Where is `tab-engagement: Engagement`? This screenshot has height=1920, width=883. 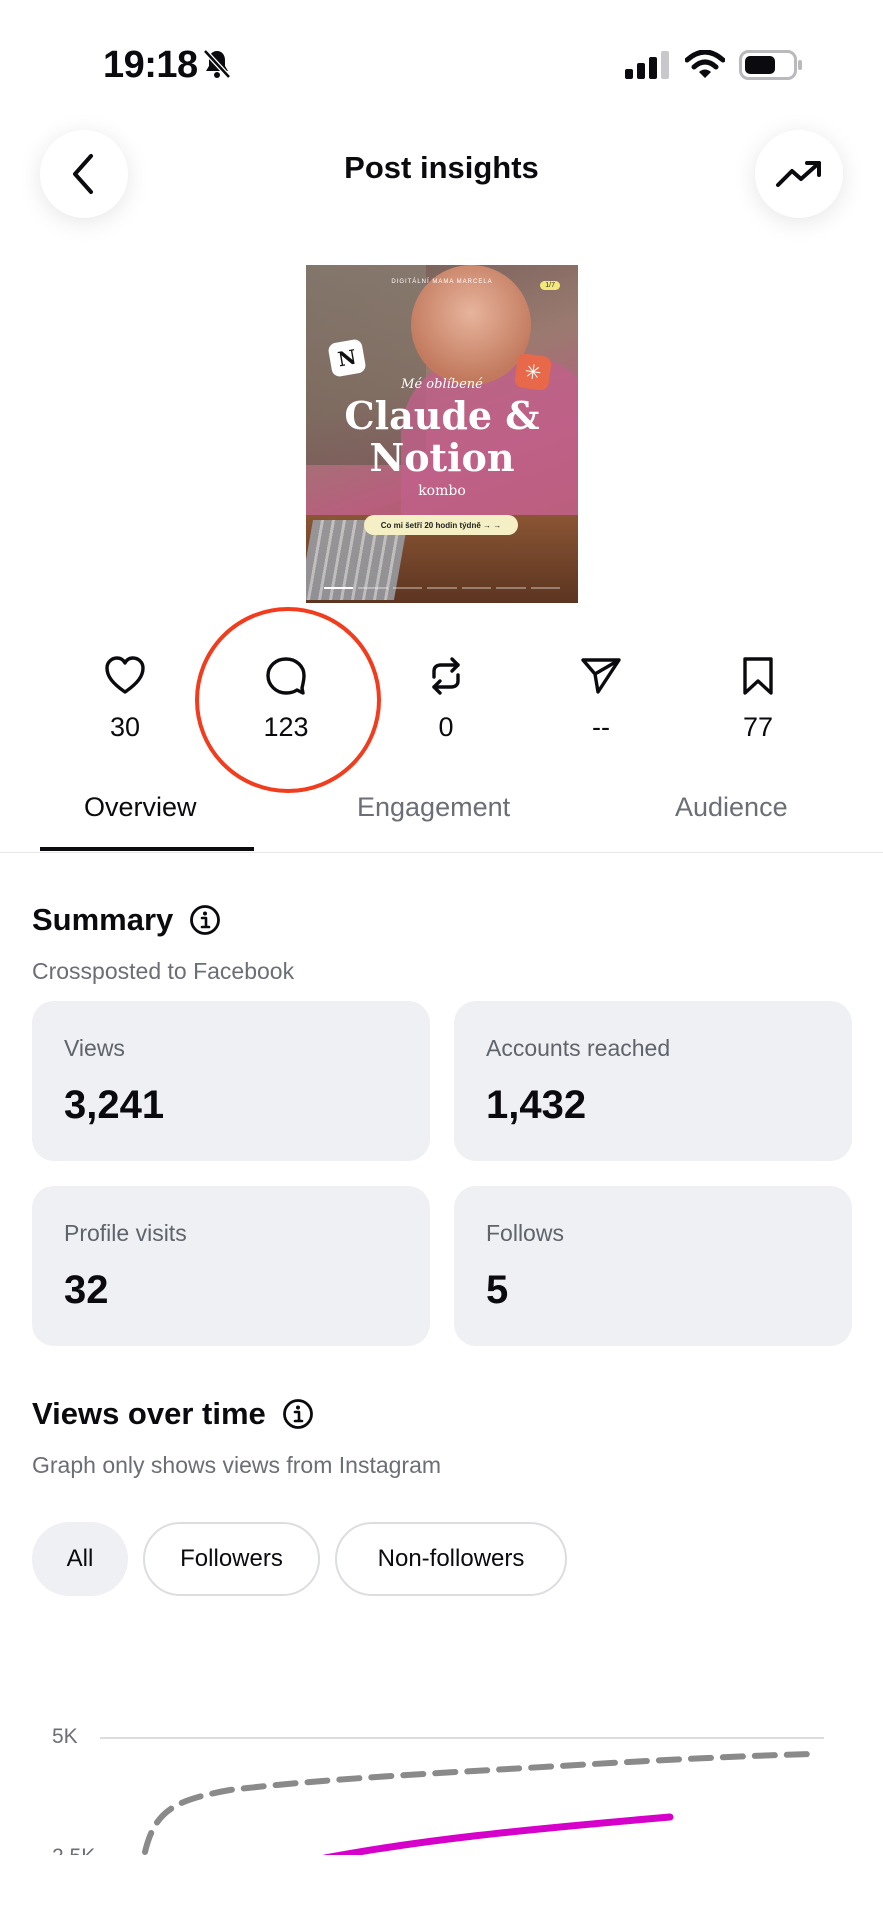
tab-engagement: Engagement is located at coordinates (433, 807).